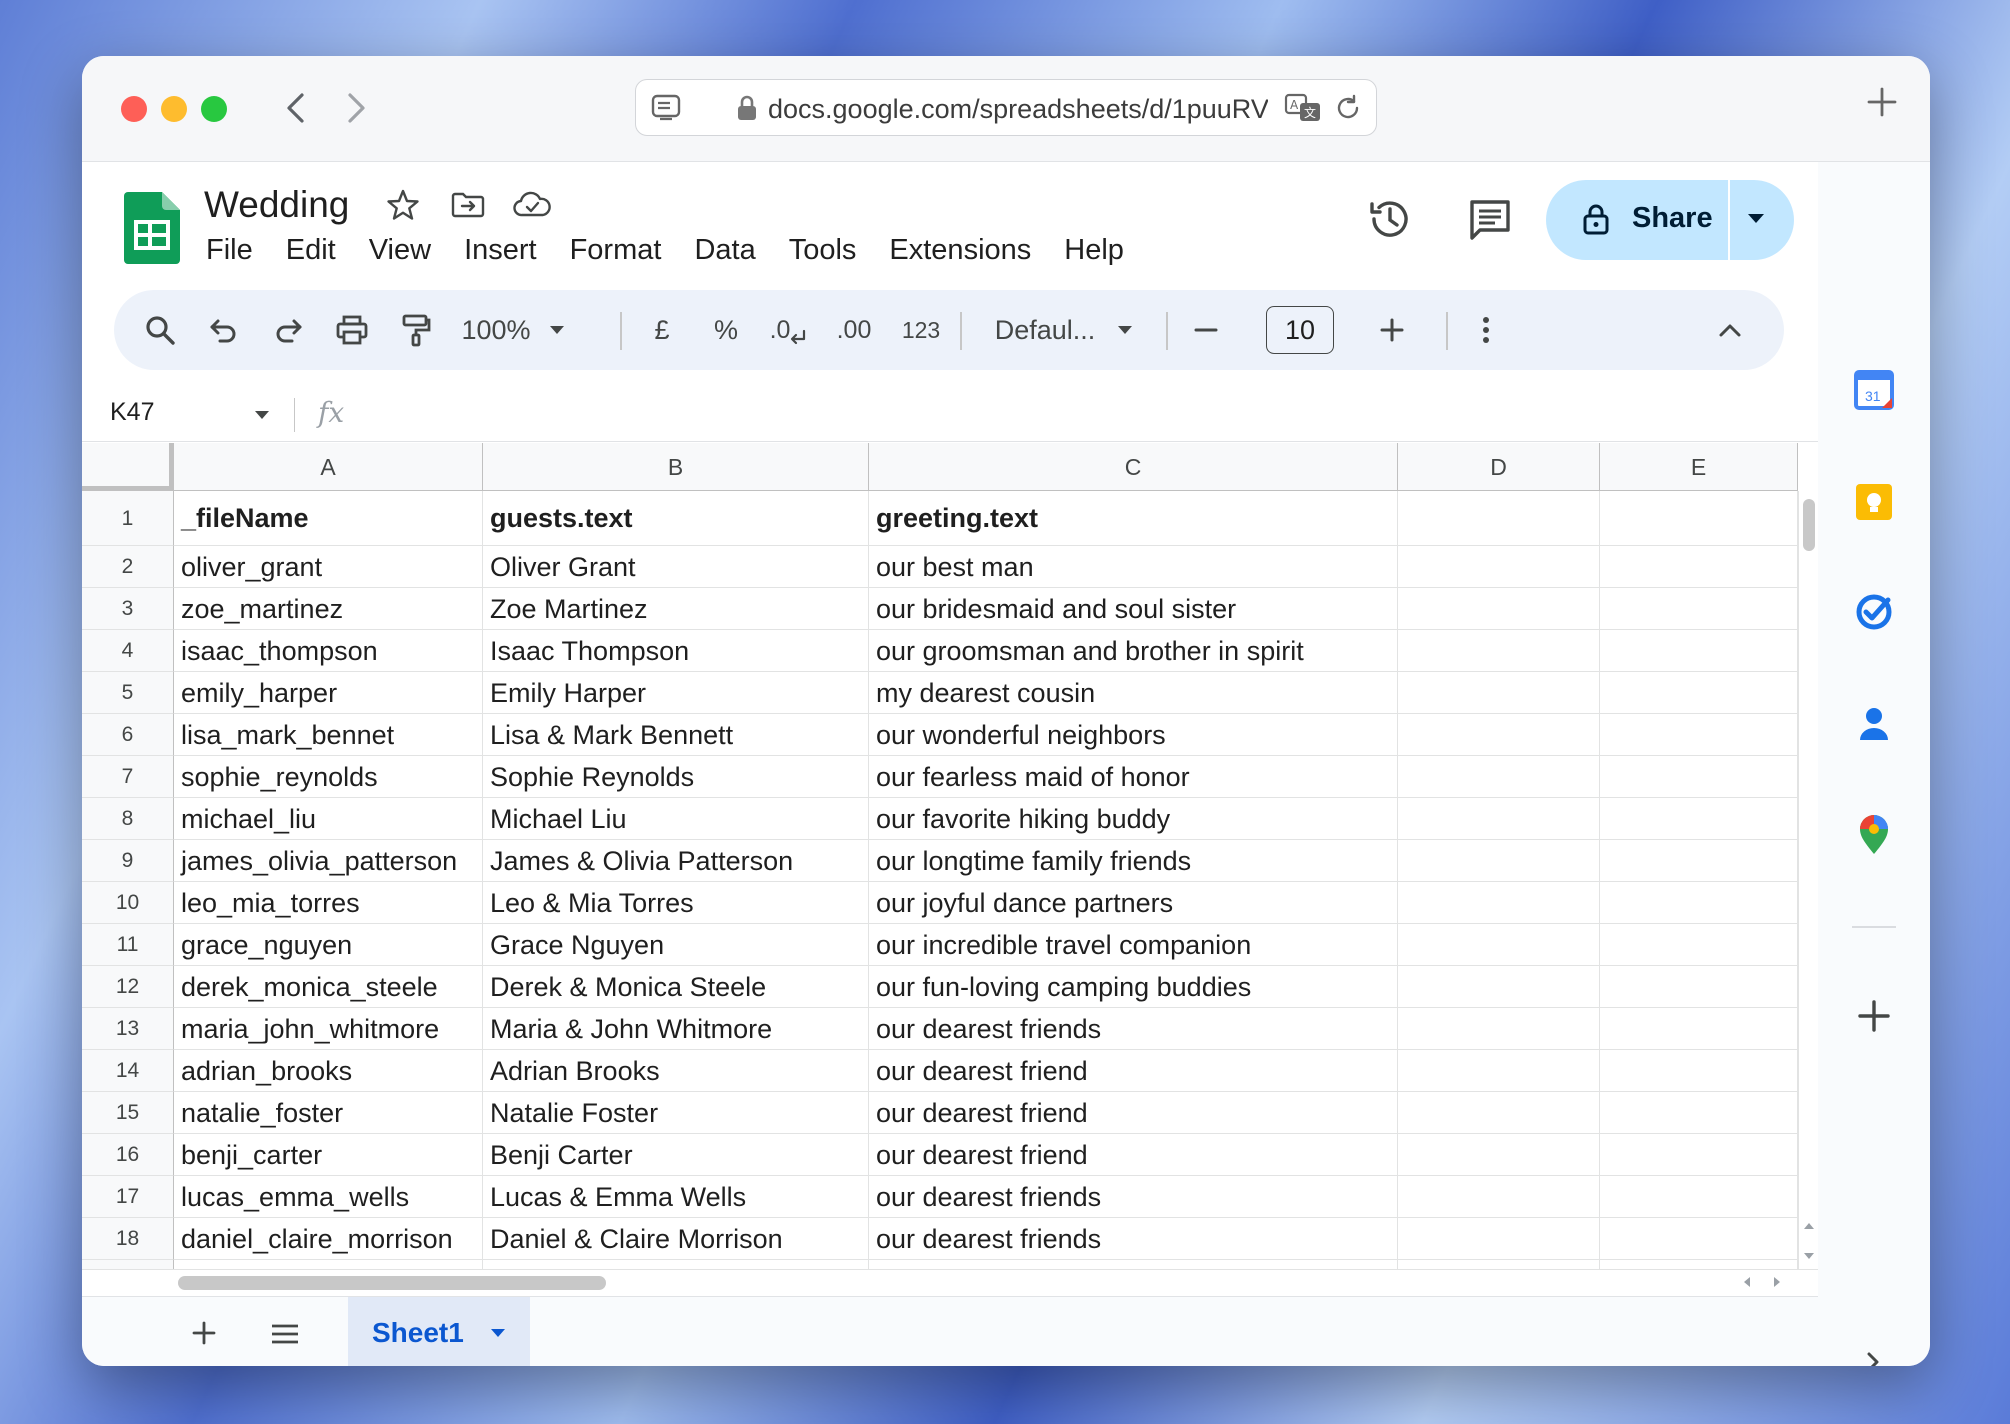 Image resolution: width=2010 pixels, height=1424 pixels. Describe the element at coordinates (1499, 467) in the screenshot. I see `column-header-d: D` at that location.